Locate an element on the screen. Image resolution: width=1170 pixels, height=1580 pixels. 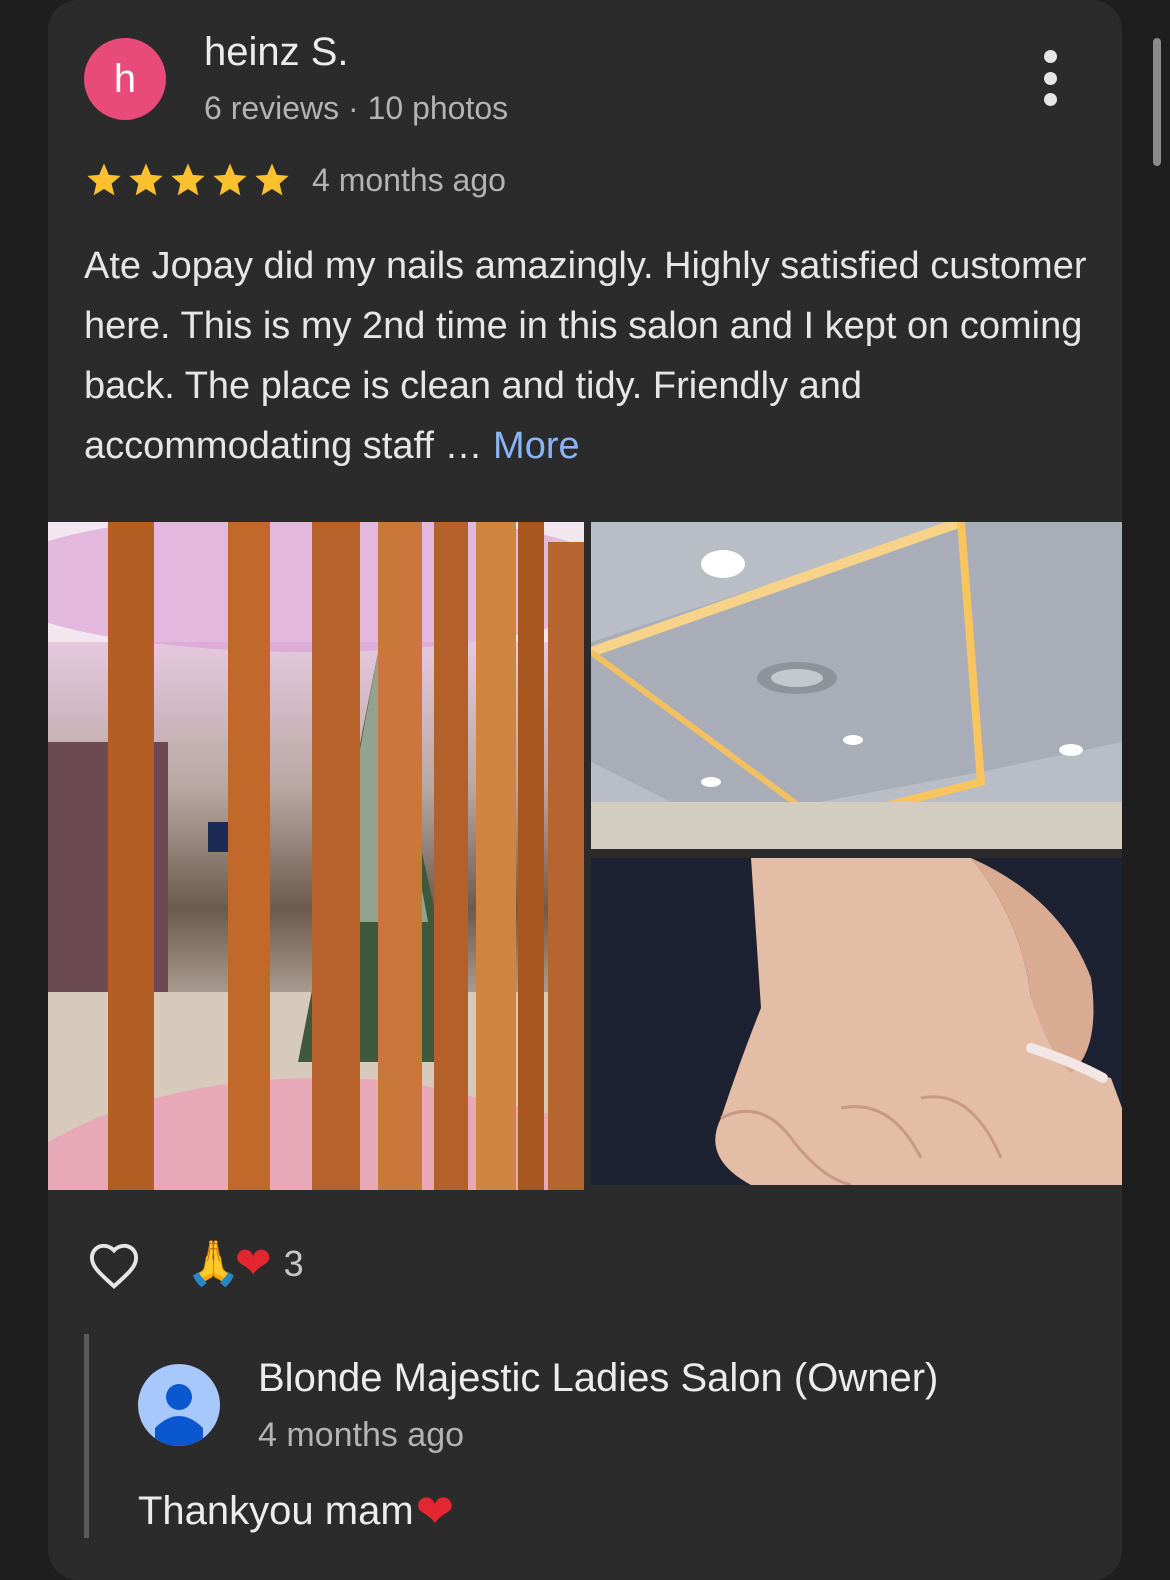
owner-person-icon is located at coordinates (179, 1405).